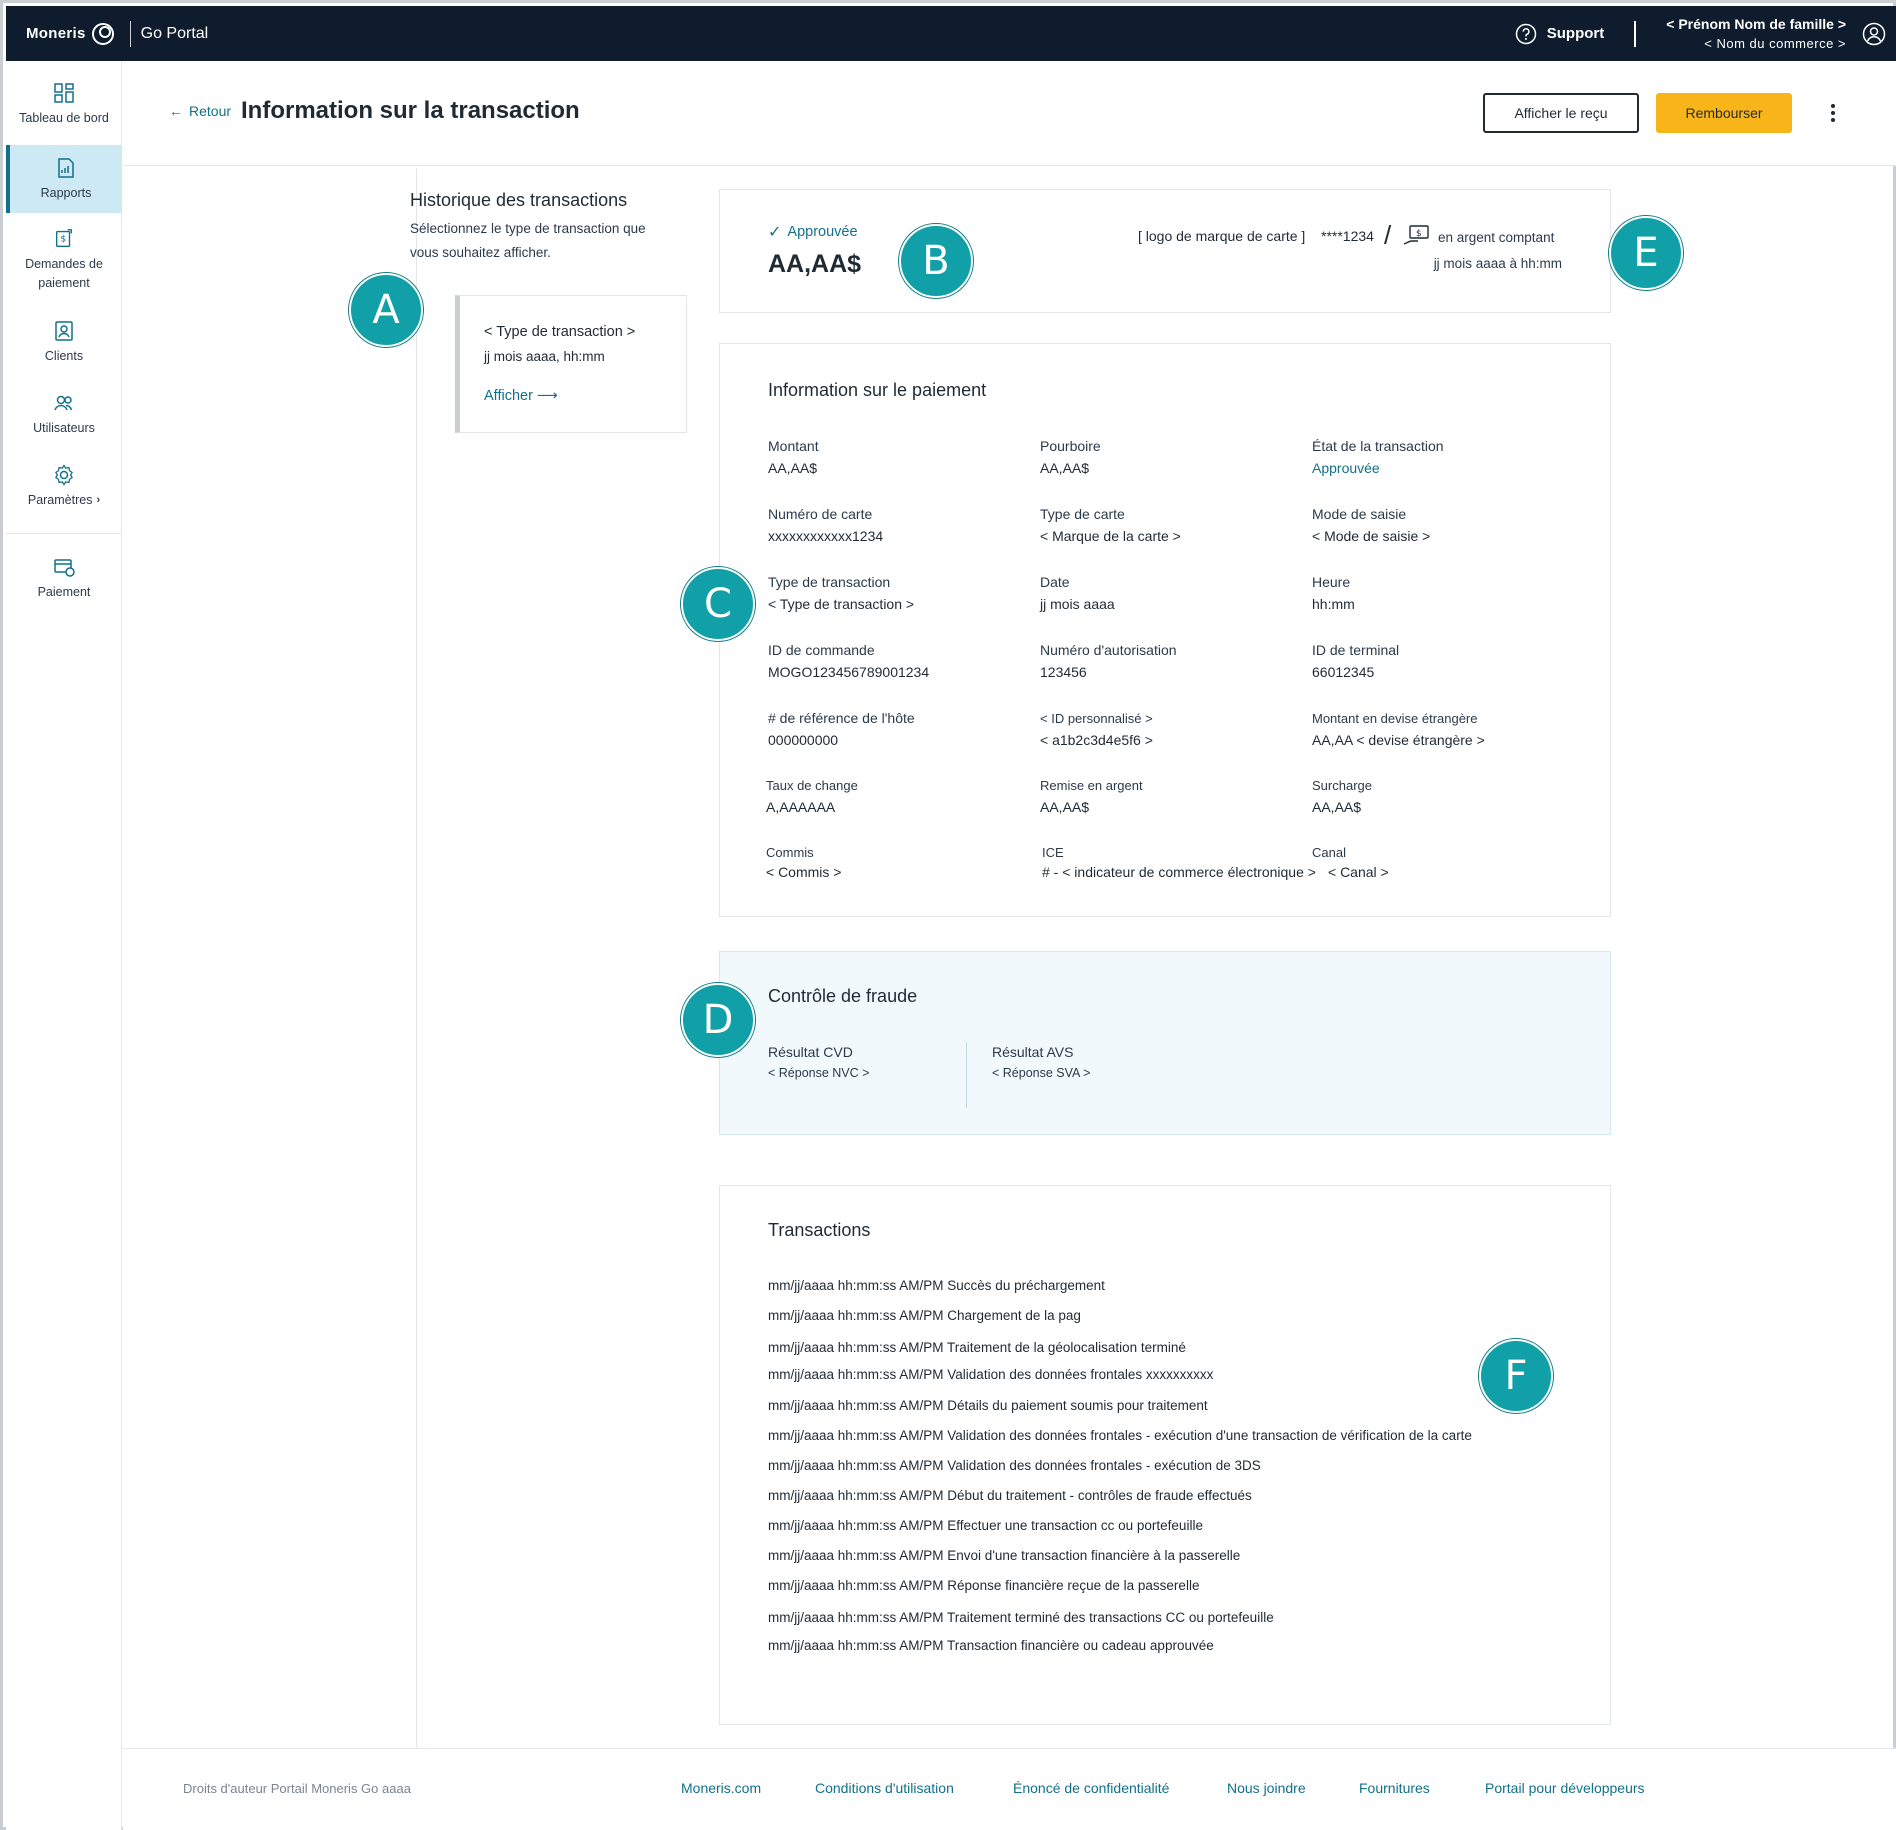 This screenshot has height=1830, width=1896. Describe the element at coordinates (64, 428) in the screenshot. I see `sidebar-item-label: Utilisateurs` at that location.